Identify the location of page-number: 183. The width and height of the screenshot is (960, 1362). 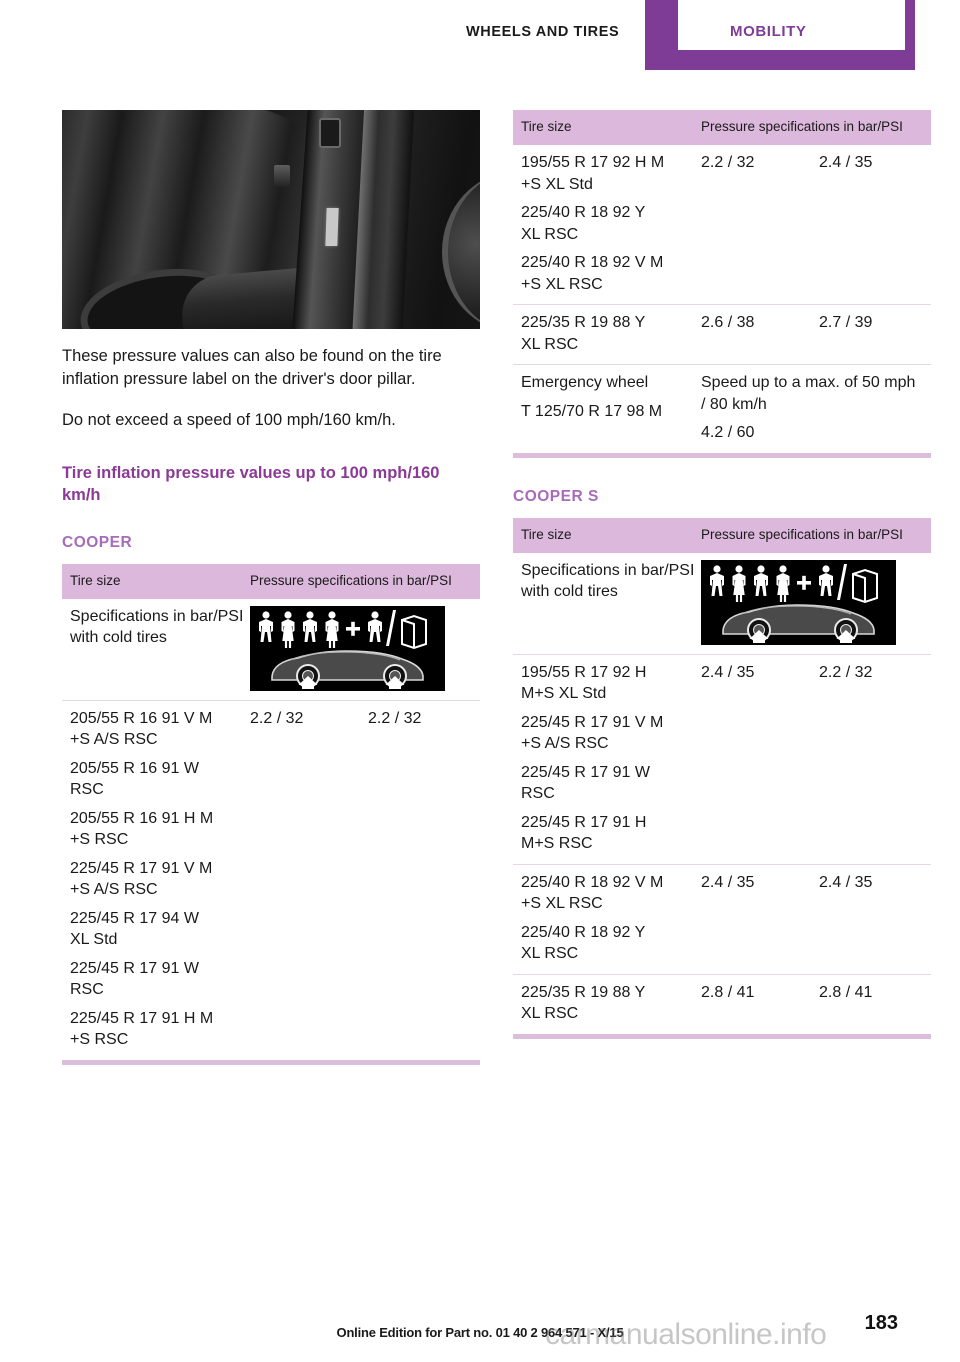
(881, 1323).